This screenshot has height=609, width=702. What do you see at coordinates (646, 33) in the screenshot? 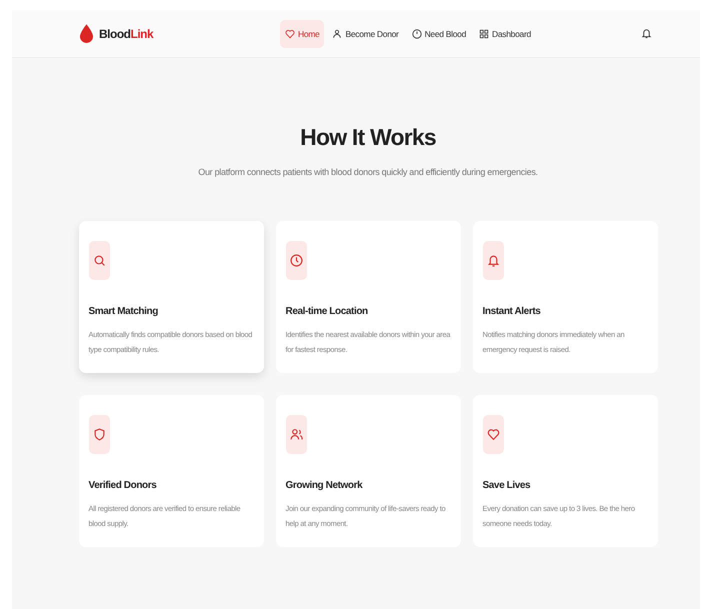
I see `notification-bell-icon` at bounding box center [646, 33].